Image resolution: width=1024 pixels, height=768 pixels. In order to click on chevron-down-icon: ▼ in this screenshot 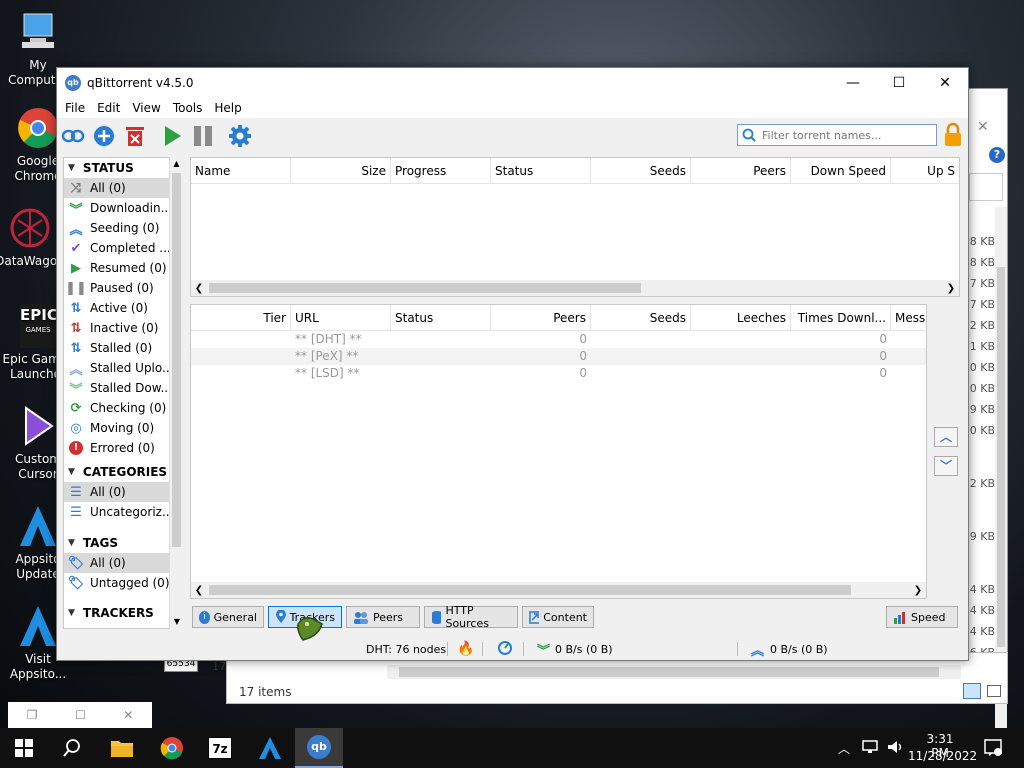, I will do `click(177, 622)`.